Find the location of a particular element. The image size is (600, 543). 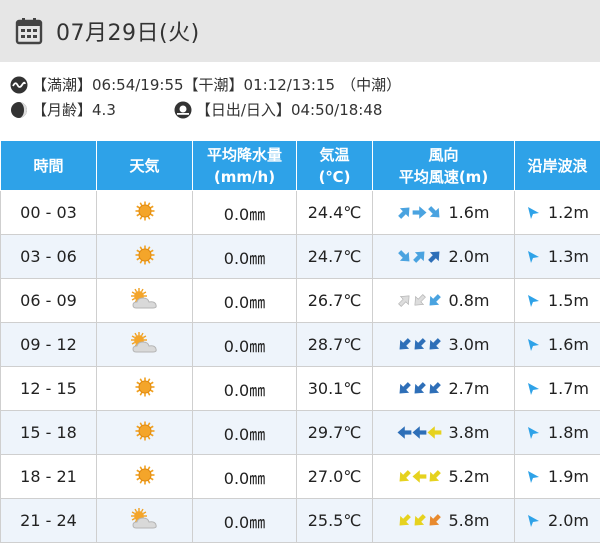

table-row: 09 - 12 0.0㎜ 28.7℃ 3.0m 1.6m is located at coordinates (300, 345).